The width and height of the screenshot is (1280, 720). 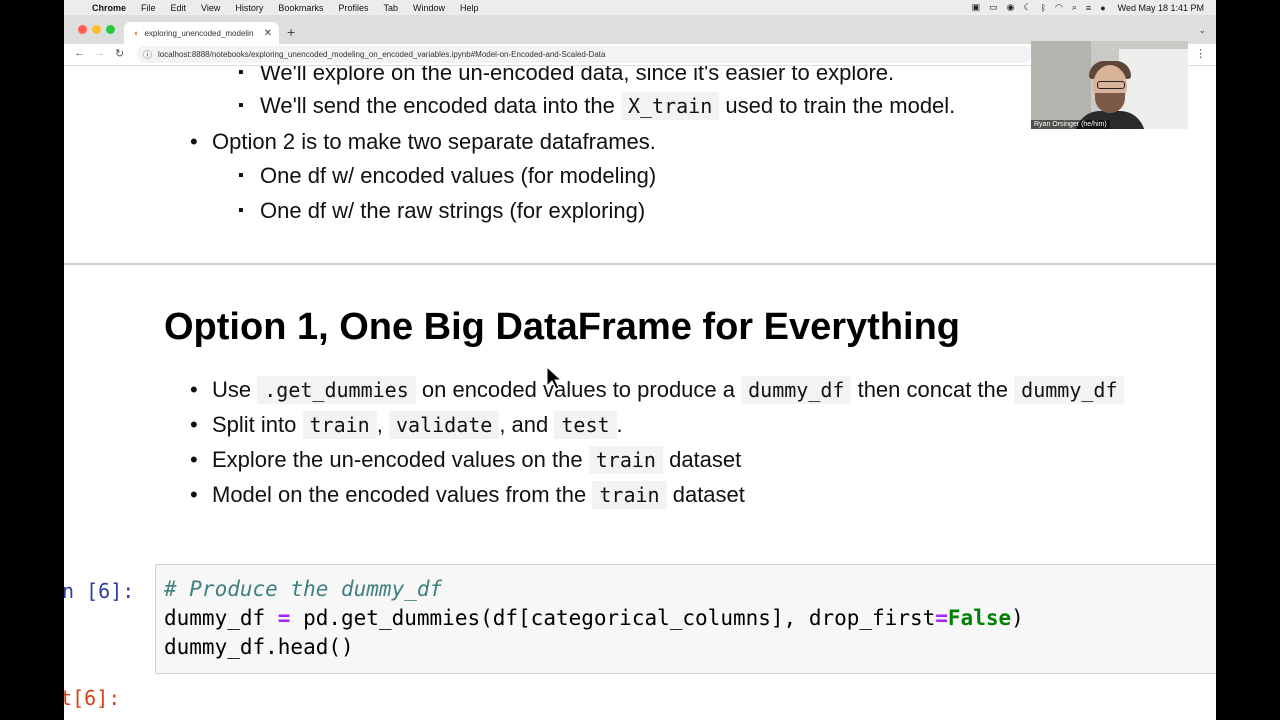 What do you see at coordinates (179, 8) in the screenshot?
I see `menu-edit: Edit` at bounding box center [179, 8].